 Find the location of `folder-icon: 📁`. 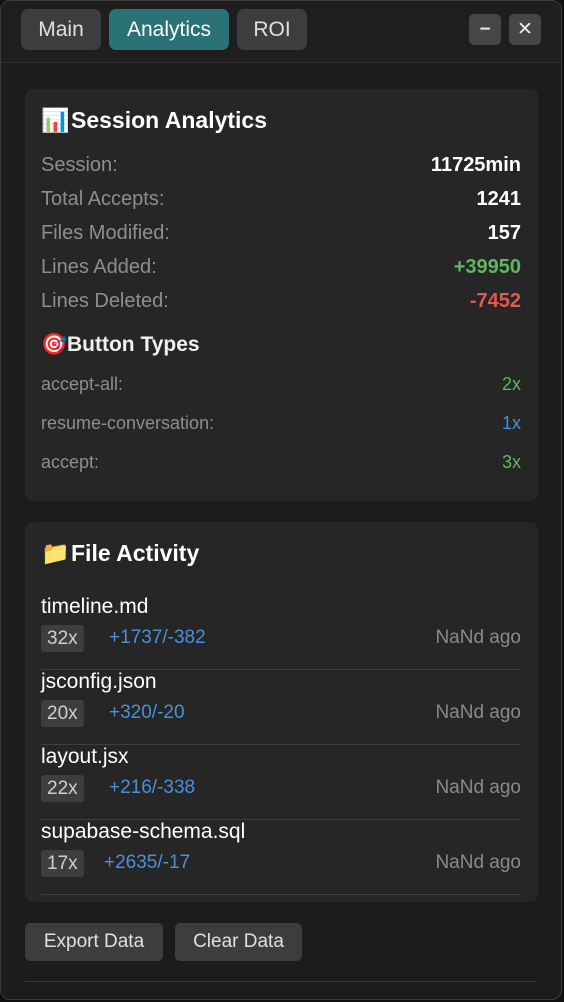

folder-icon: 📁 is located at coordinates (55, 553).